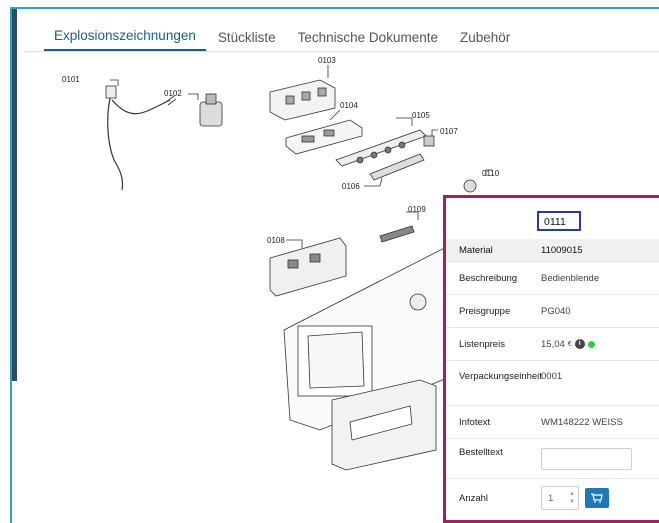 This screenshot has width=659, height=523. I want to click on label-0102: 0102, so click(173, 93).